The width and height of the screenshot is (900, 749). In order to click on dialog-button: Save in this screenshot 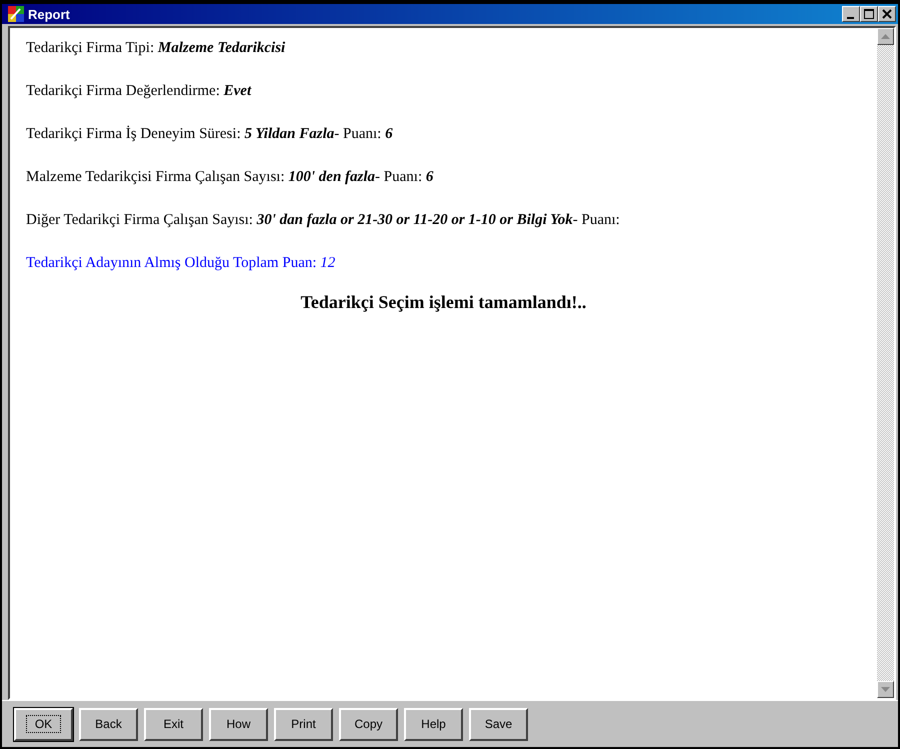, I will do `click(498, 724)`.